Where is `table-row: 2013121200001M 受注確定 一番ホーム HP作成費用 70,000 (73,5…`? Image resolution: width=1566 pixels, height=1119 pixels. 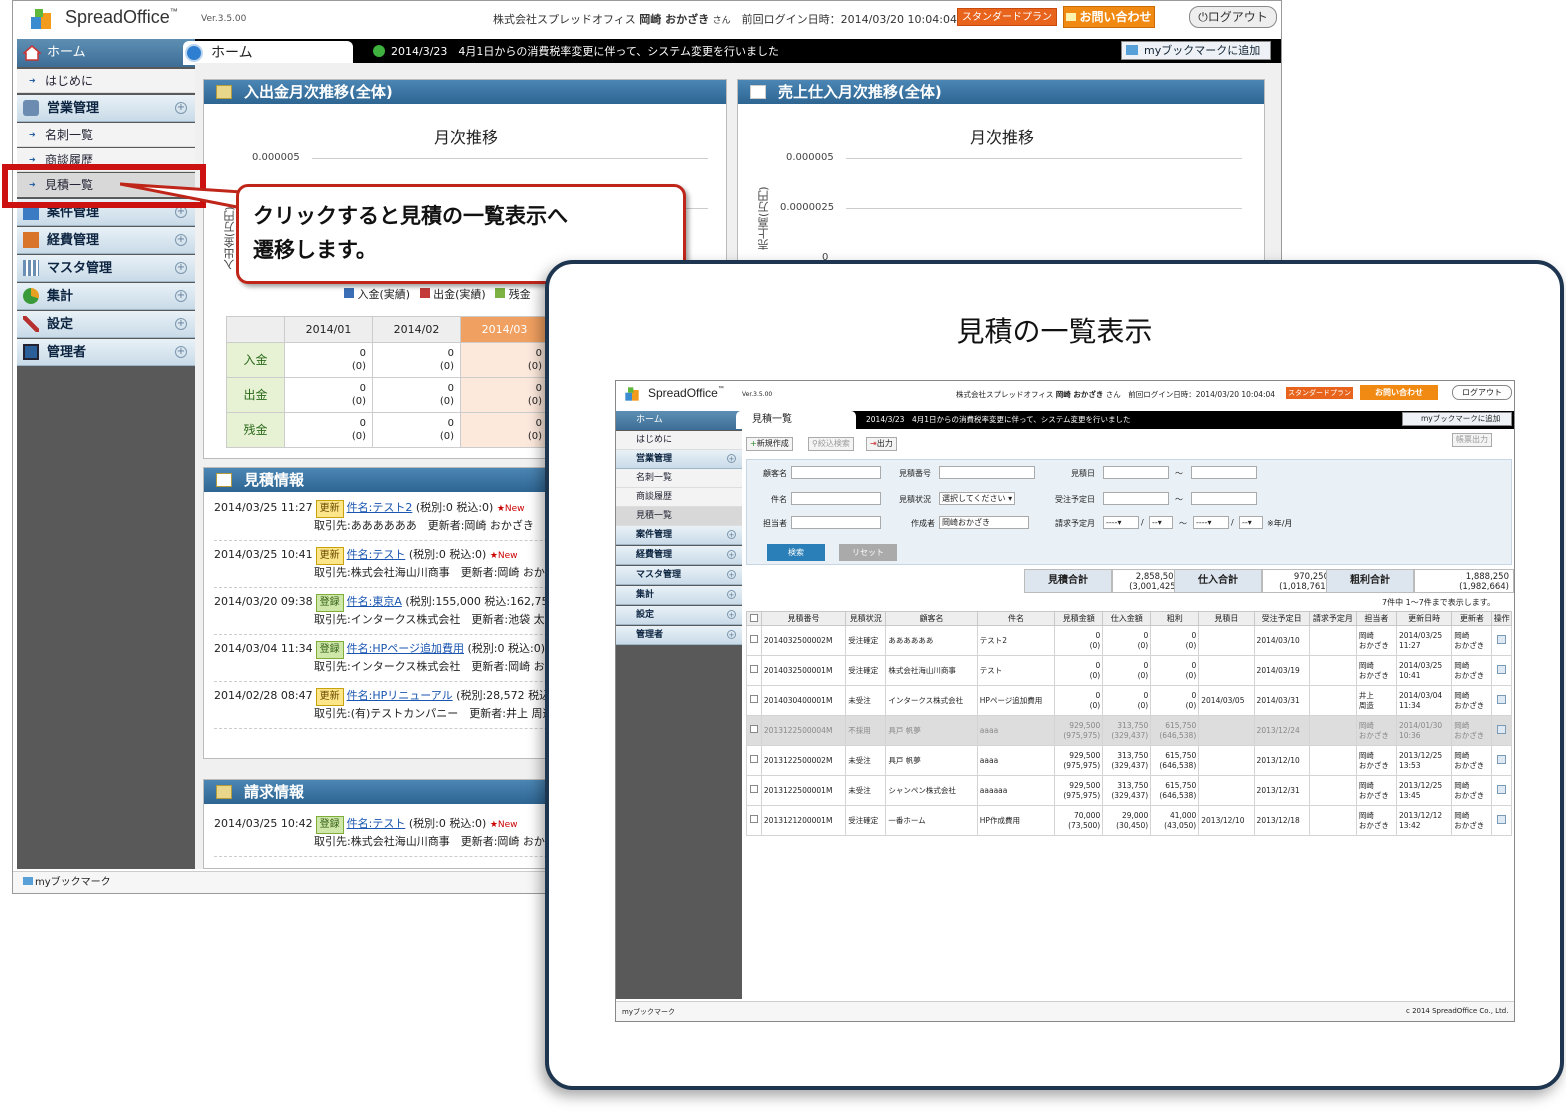
table-row: 2013121200001M 受注確定 一番ホーム HP作成費用 70,000 (73,5… is located at coordinates (1129, 820).